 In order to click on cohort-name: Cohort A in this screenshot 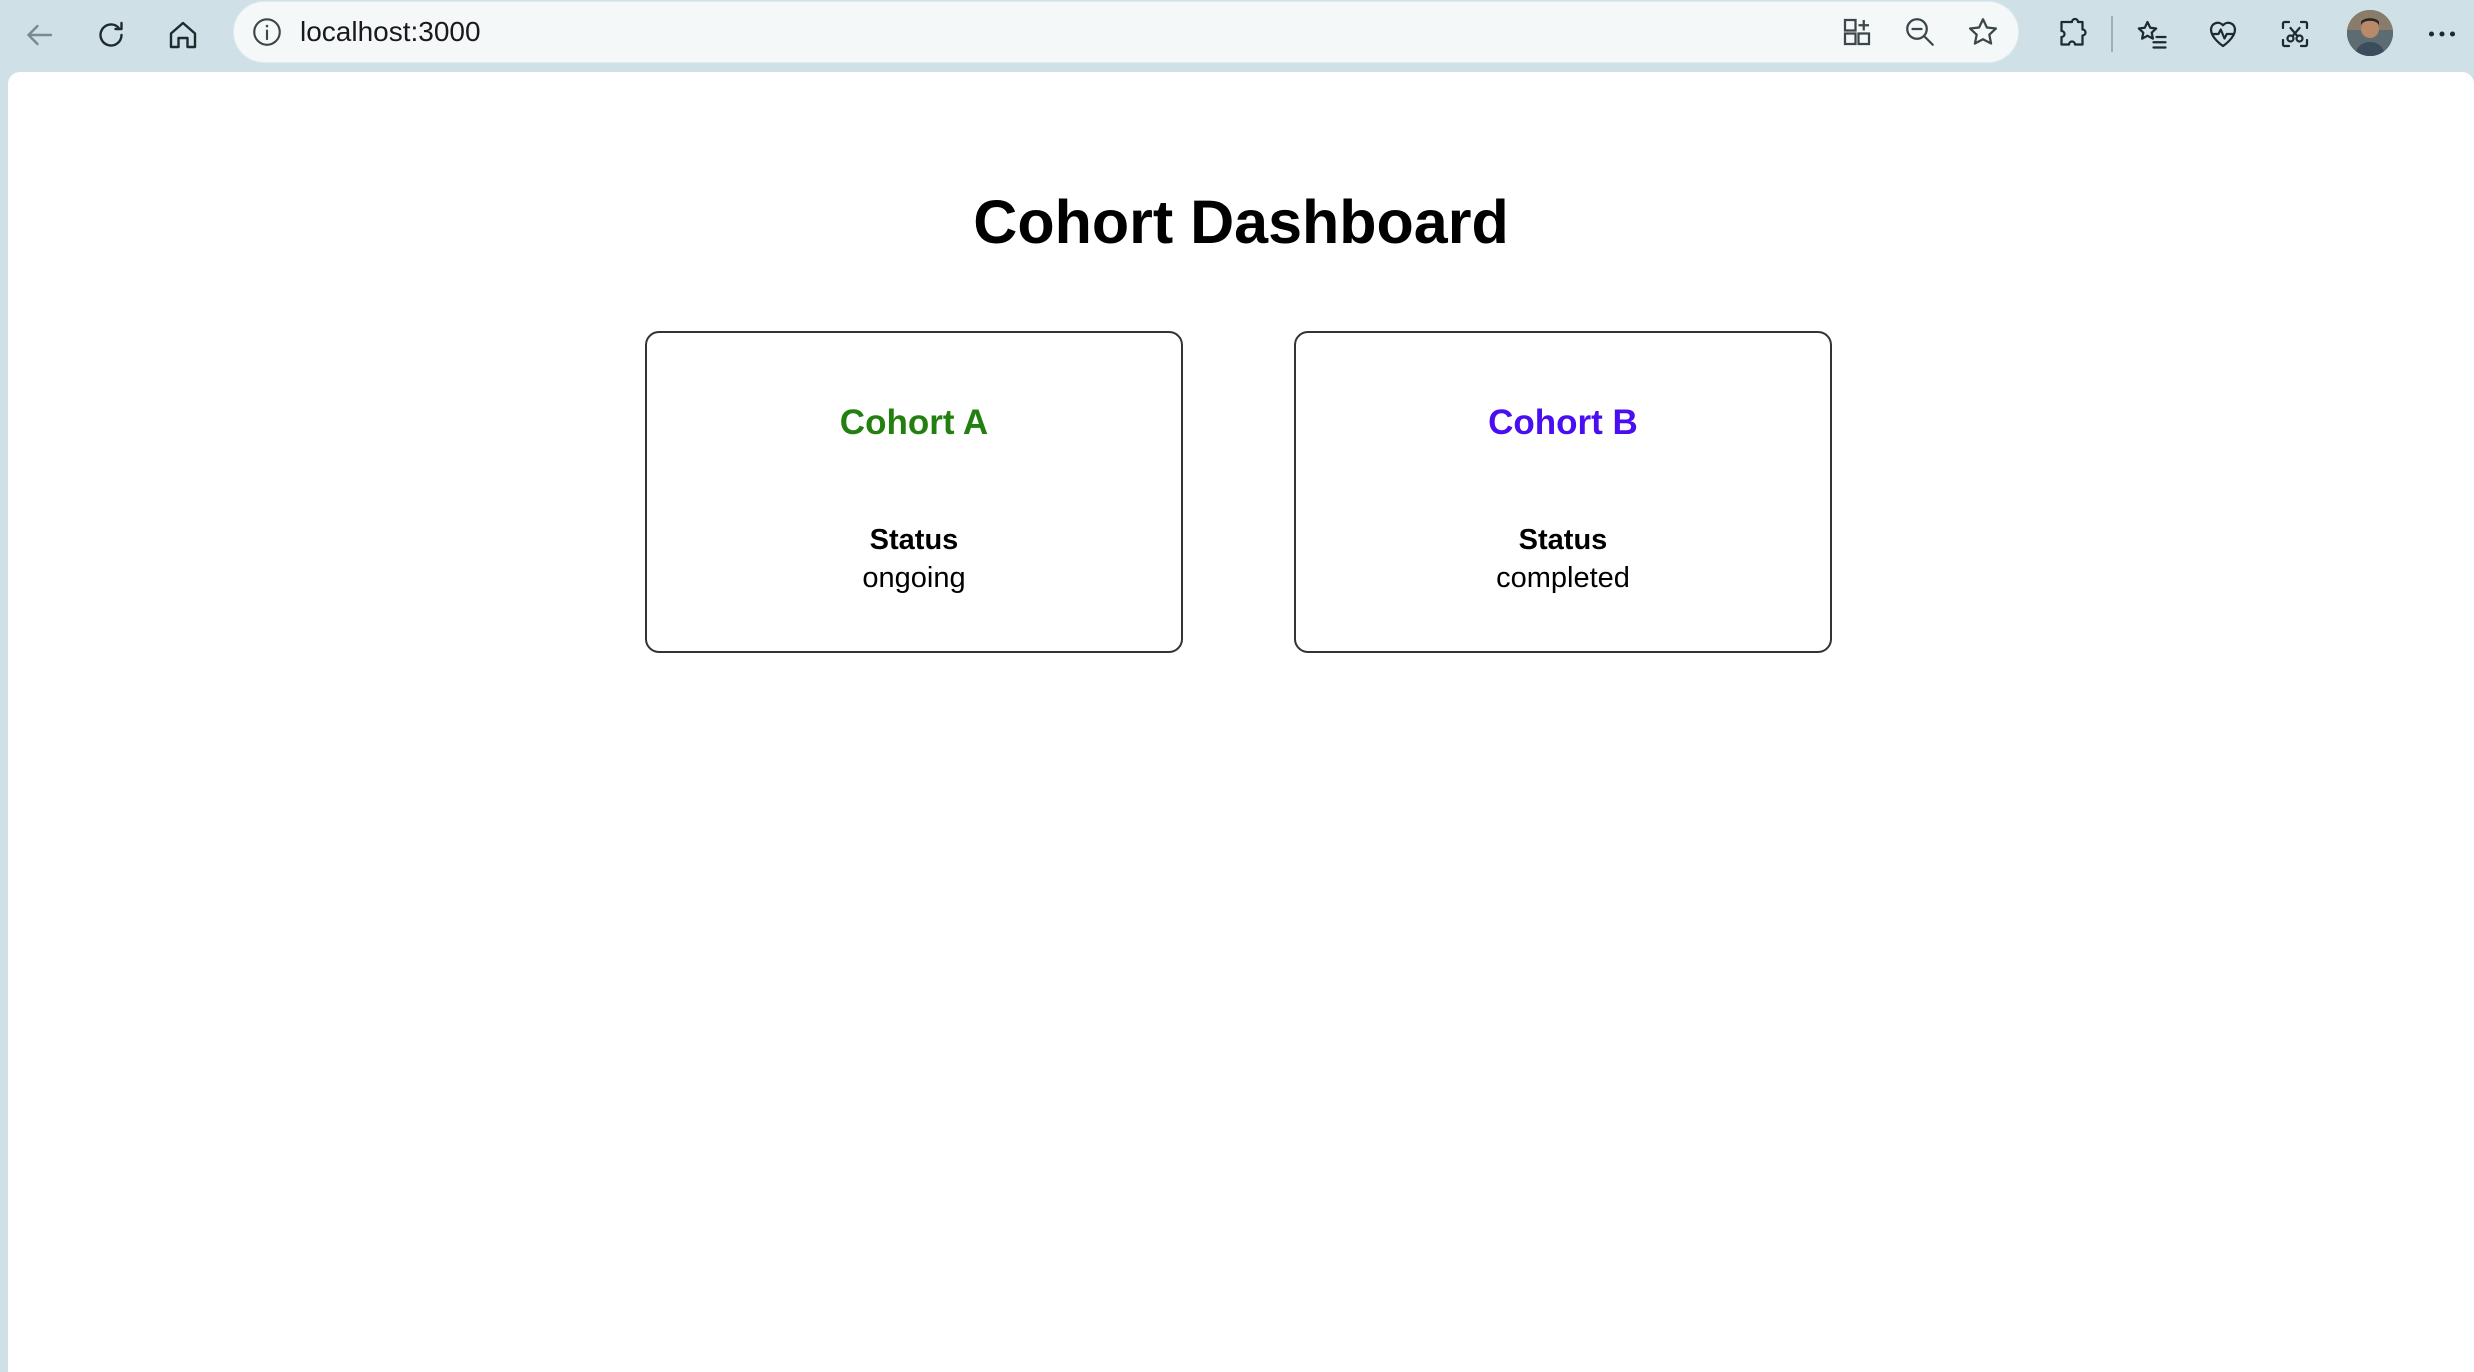, I will do `click(914, 422)`.